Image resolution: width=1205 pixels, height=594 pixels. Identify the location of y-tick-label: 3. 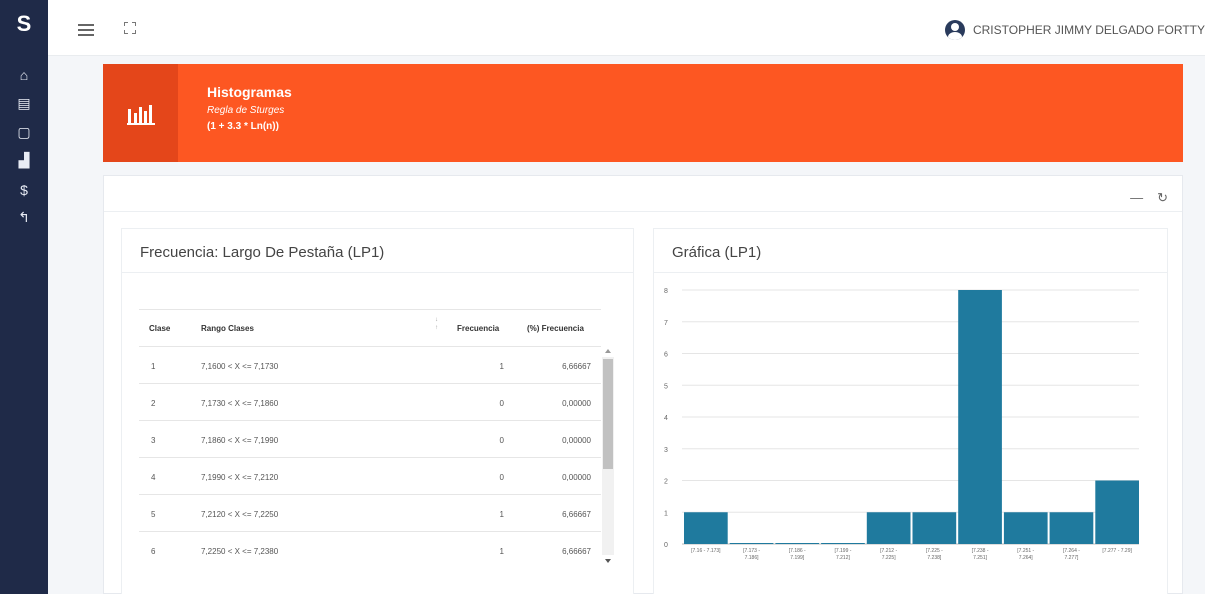
(666, 450).